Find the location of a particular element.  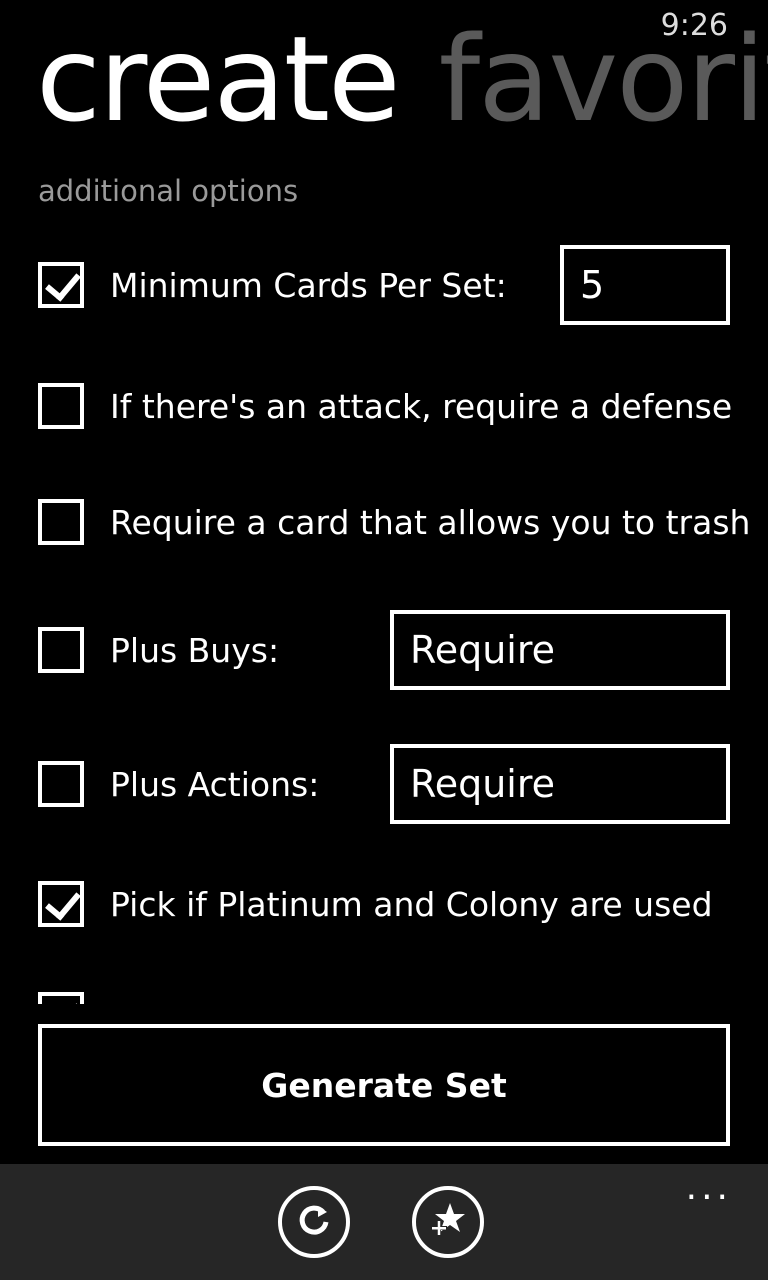

refresh-button is located at coordinates (314, 1222).